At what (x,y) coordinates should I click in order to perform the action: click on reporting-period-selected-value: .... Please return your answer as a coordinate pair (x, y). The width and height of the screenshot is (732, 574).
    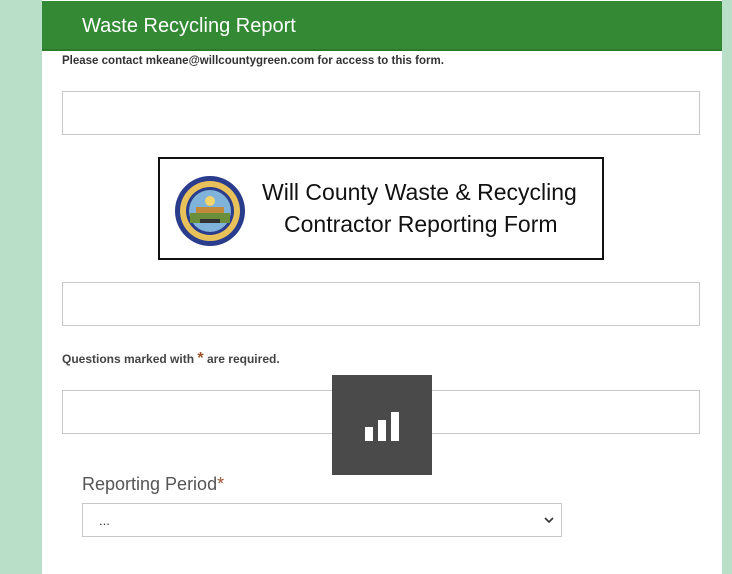
    Looking at the image, I should click on (104, 520).